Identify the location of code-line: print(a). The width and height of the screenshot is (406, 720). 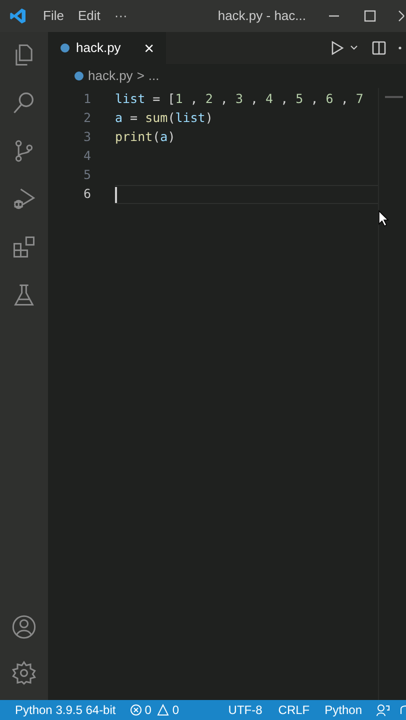
(145, 137).